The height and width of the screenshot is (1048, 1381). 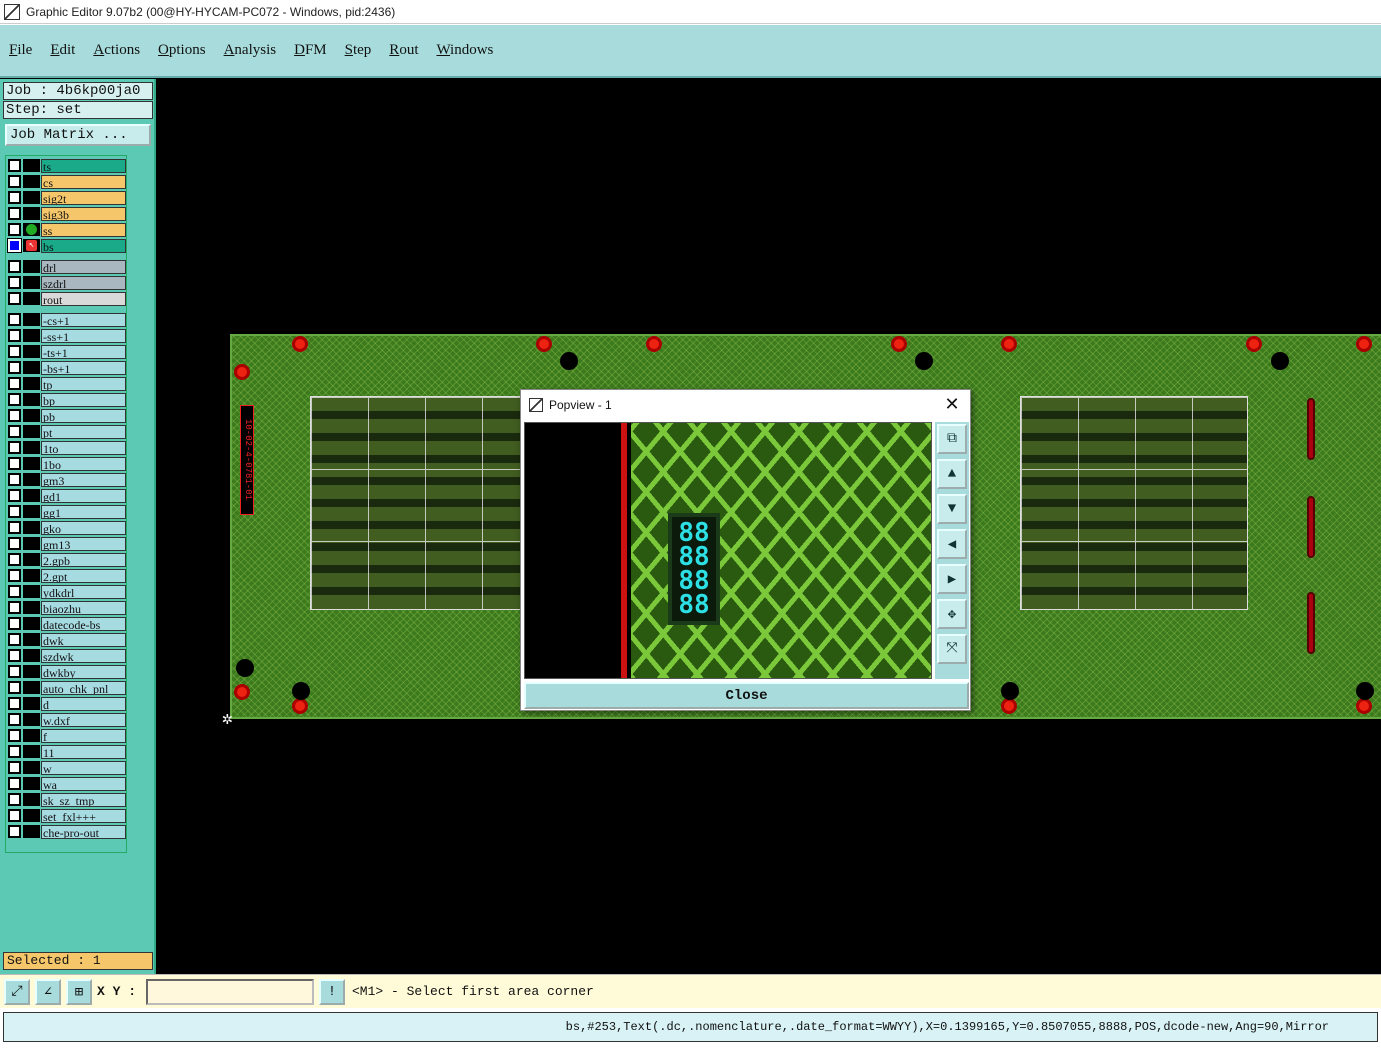 I want to click on layer-row: 1to, so click(x=67, y=447).